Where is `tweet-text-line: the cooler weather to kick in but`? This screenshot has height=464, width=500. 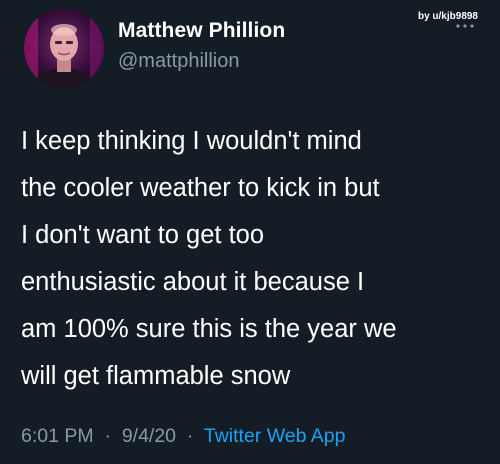
tweet-text-line: the cooler weather to kick in but is located at coordinates (200, 188).